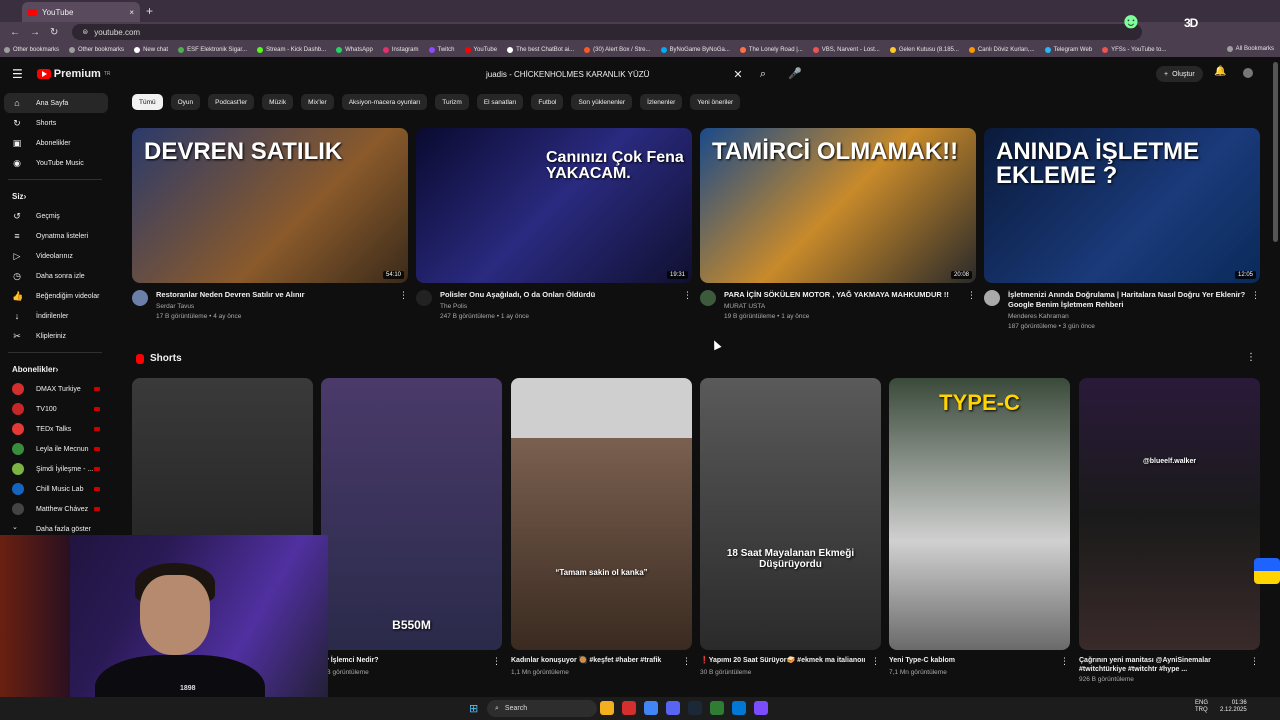 This screenshot has height=720, width=1280. I want to click on video-thumbnail: Canınızı Çok Fena YAKACAM. 19:31, so click(554, 205).